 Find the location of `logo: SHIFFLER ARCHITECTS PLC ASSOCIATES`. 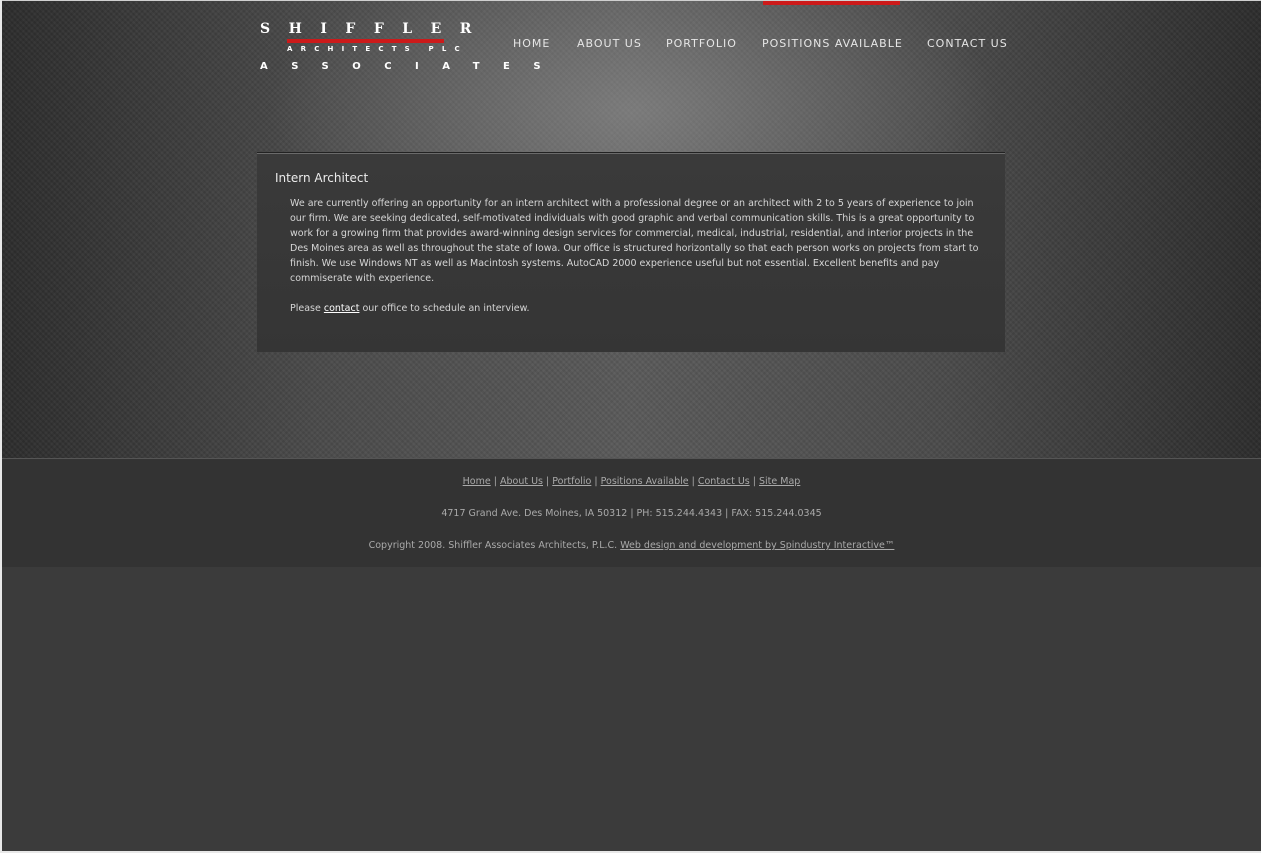

logo: SHIFFLER ARCHITECTS PLC ASSOCIATES is located at coordinates (412, 48).